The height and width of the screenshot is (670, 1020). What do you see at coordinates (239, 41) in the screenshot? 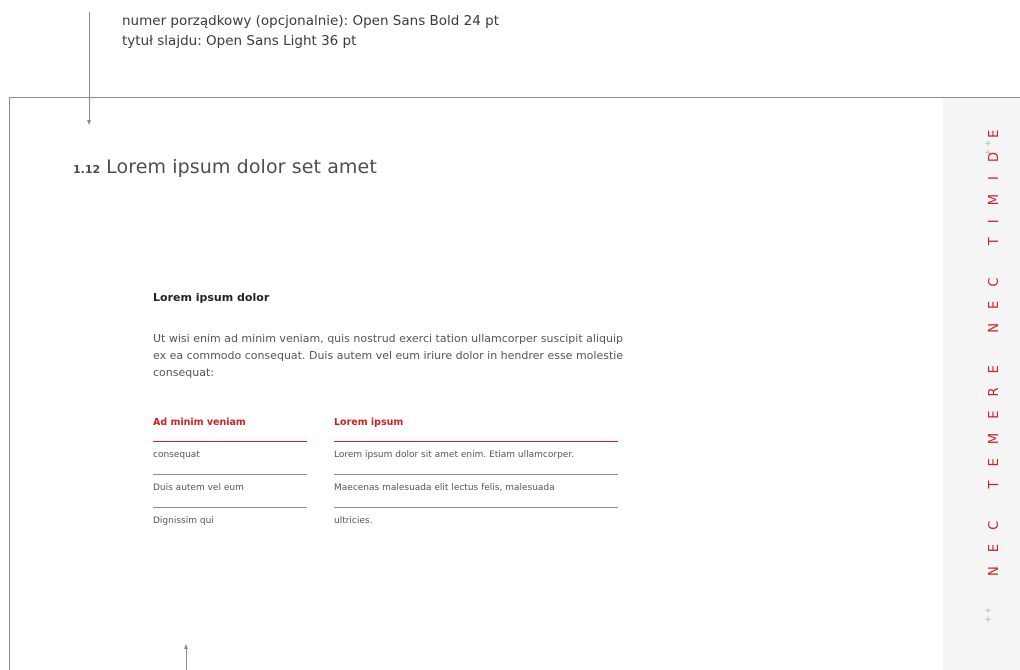
I see `annotation-line-title: tytuł slajdu: Open Sans Light 36 pt` at bounding box center [239, 41].